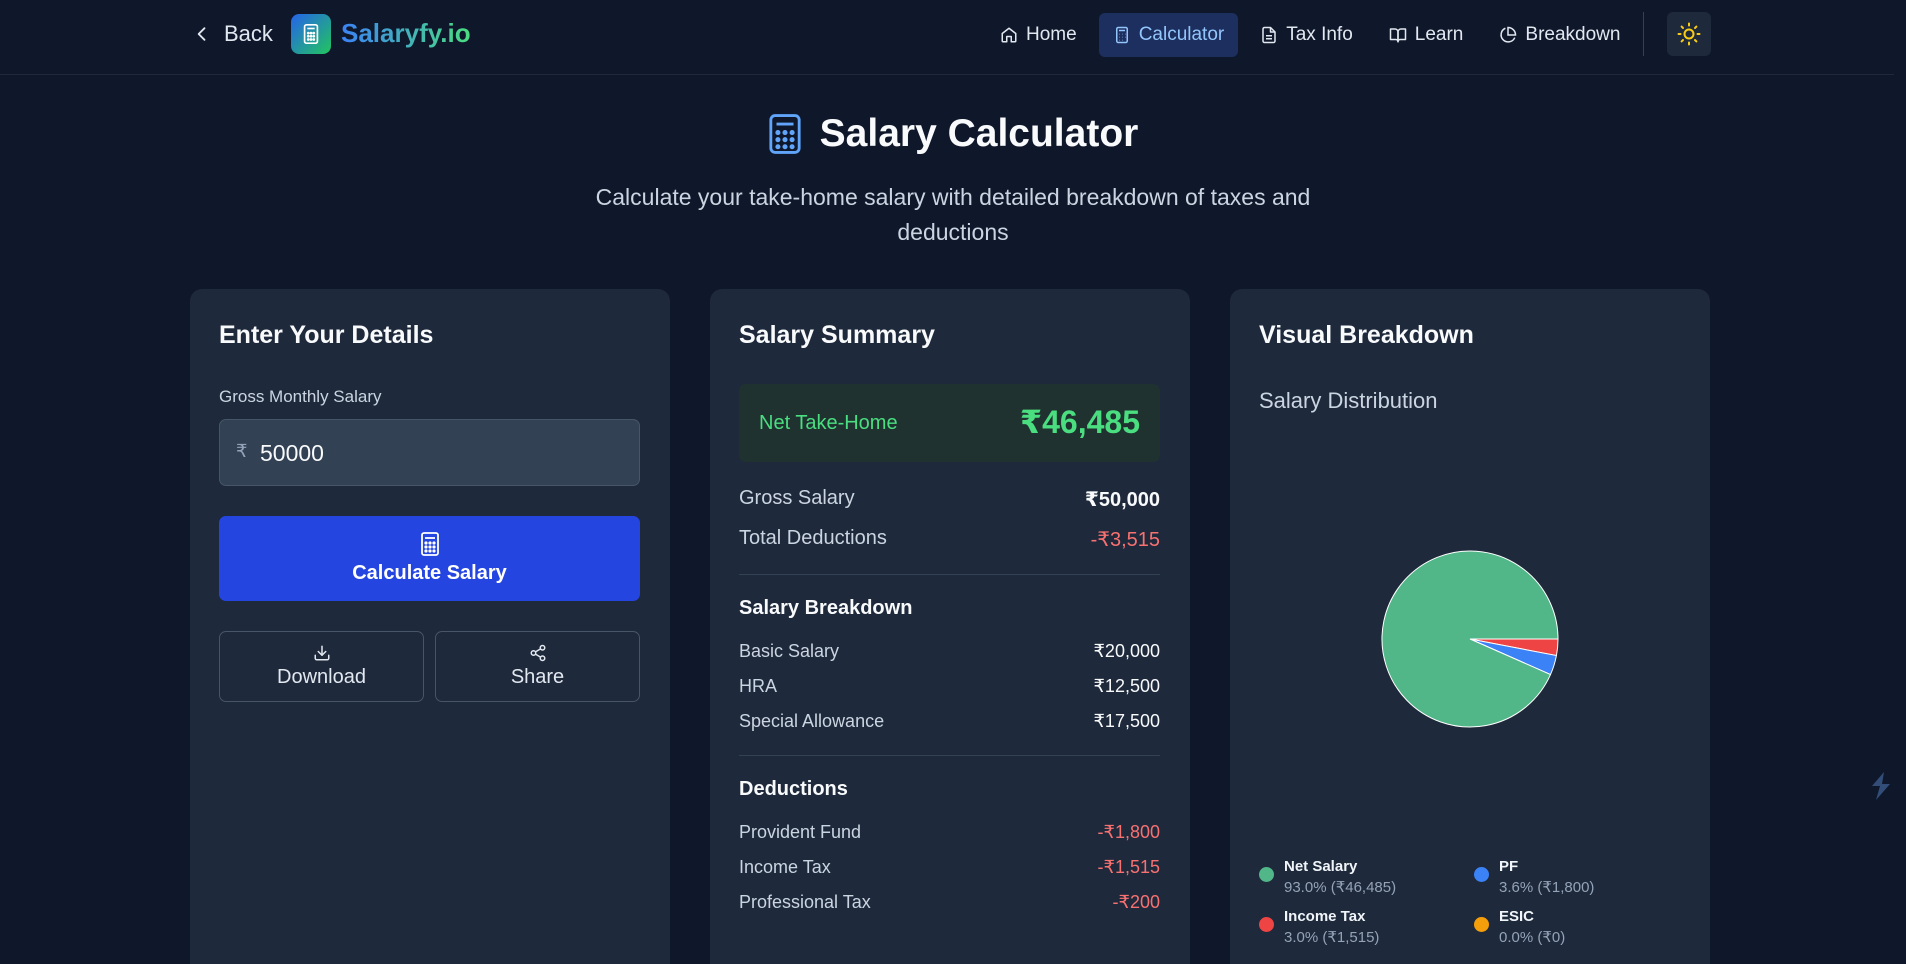 The image size is (1906, 964). I want to click on nav-label: Tax Info, so click(1319, 34).